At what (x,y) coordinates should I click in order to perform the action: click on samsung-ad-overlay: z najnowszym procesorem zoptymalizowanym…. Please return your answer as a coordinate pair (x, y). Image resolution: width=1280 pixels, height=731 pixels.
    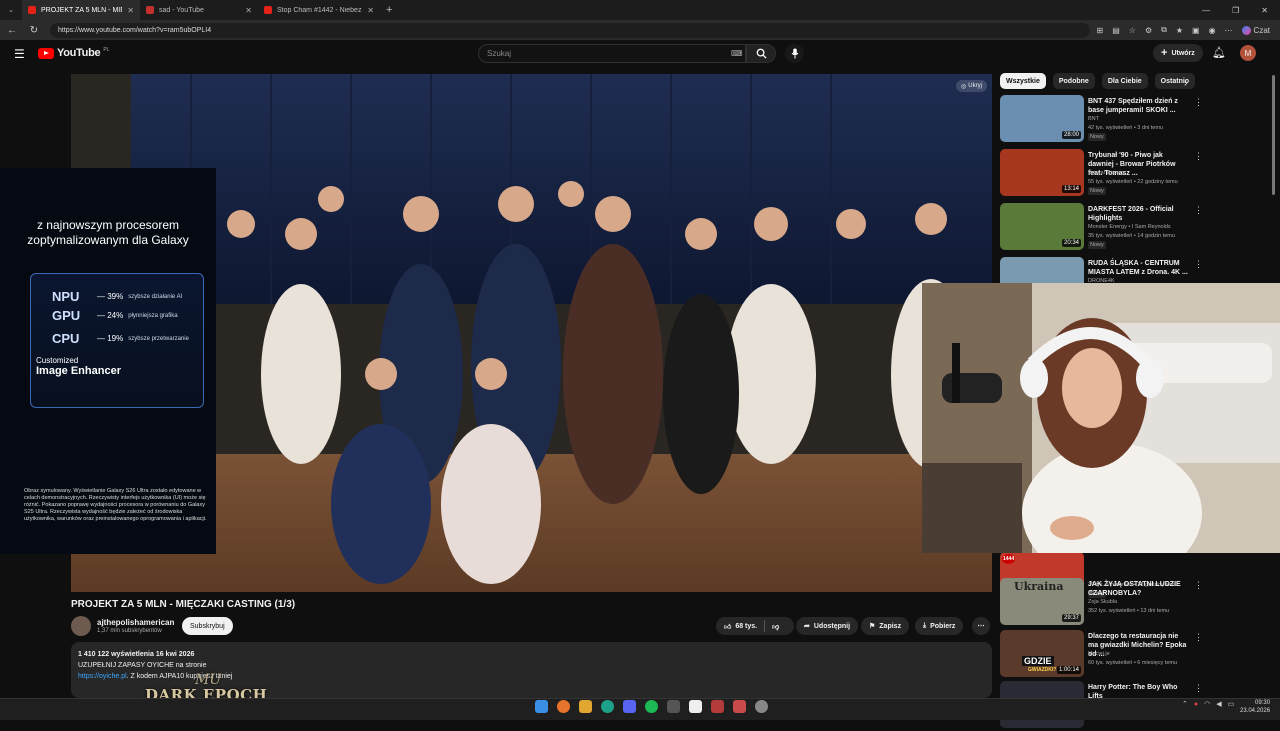
    Looking at the image, I should click on (108, 361).